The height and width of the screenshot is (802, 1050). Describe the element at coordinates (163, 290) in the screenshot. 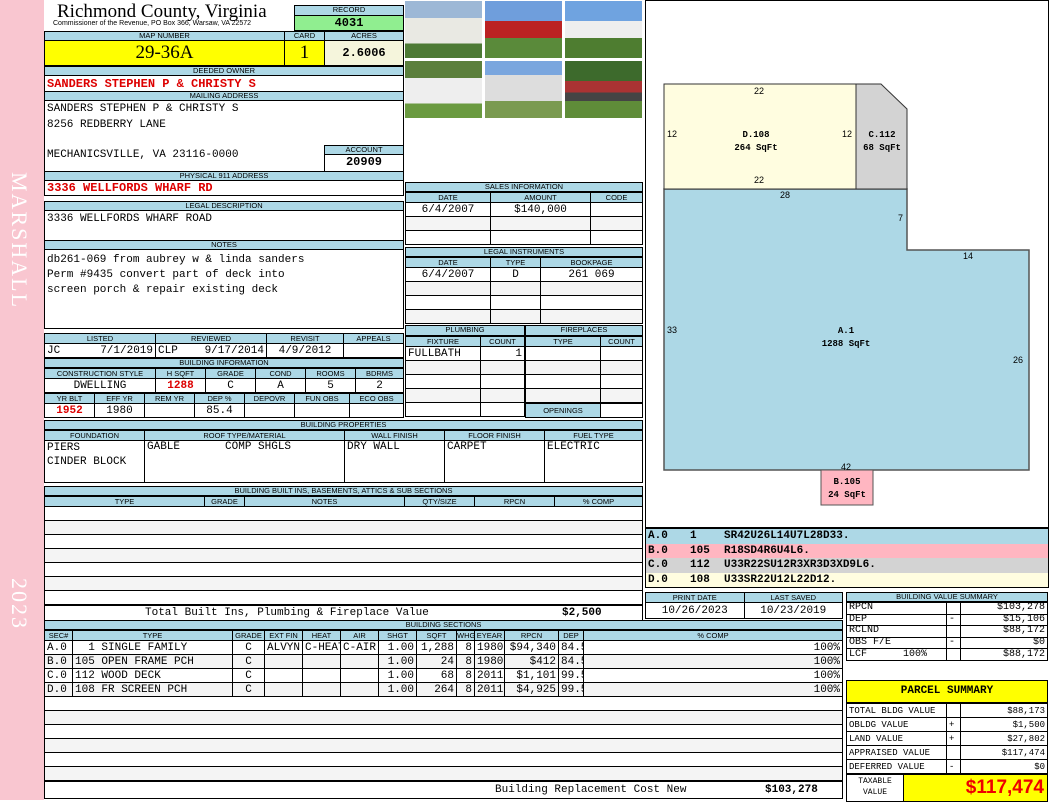

I see `note-line: screen porch & repair existing deck` at that location.